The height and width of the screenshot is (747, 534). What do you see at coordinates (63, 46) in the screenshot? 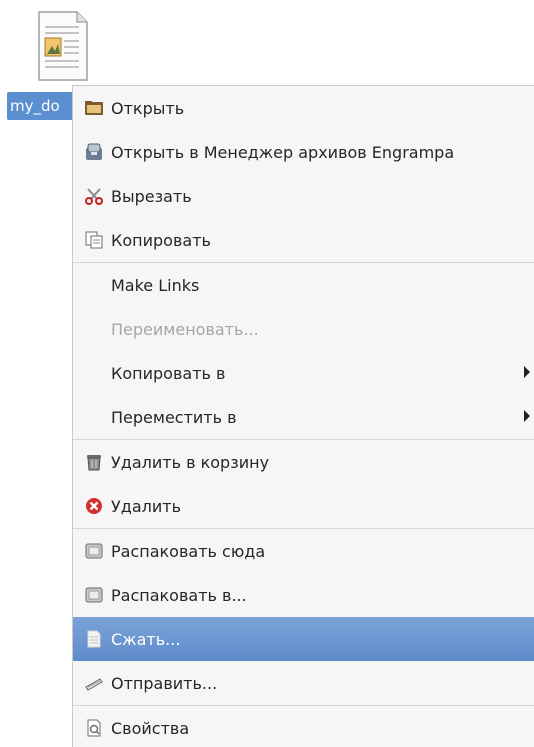
I see `document-file-icon` at bounding box center [63, 46].